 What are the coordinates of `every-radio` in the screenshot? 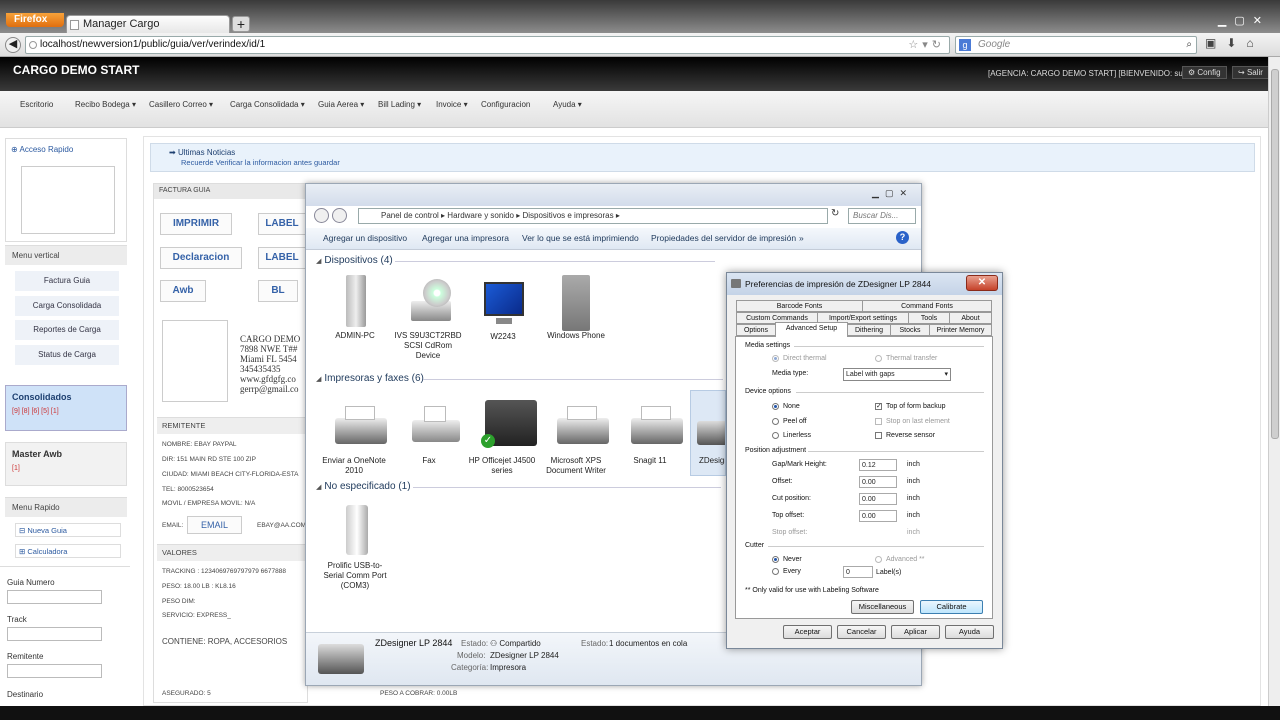 It's located at (775, 571).